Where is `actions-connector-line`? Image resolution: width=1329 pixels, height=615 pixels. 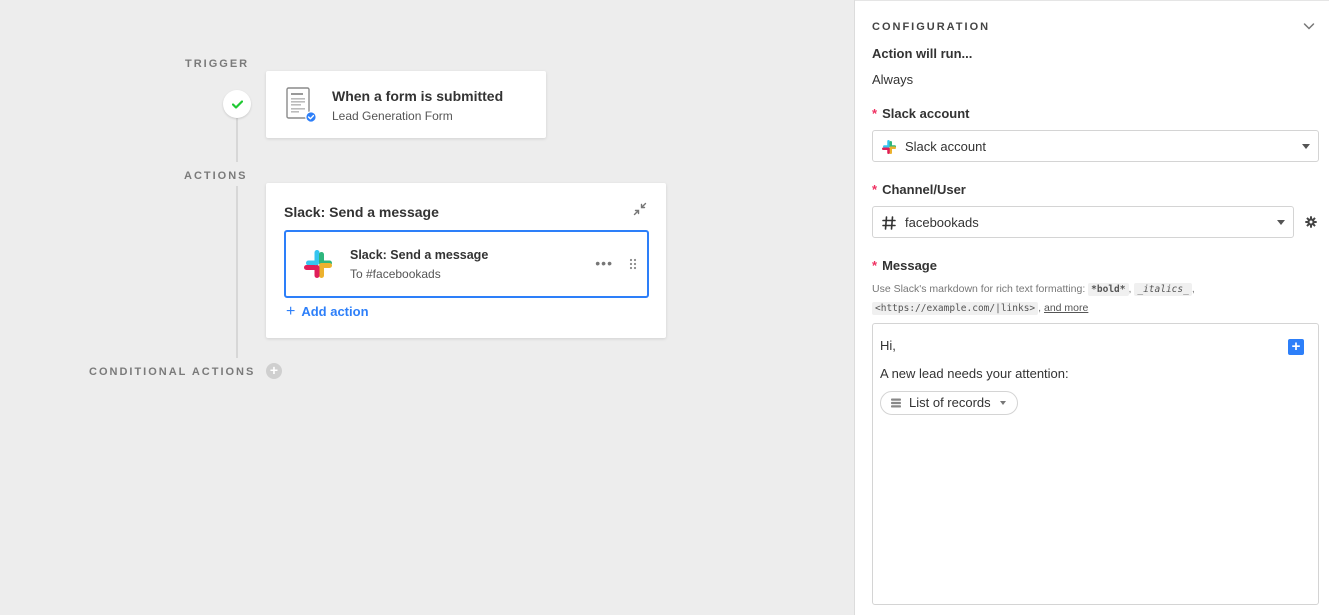 actions-connector-line is located at coordinates (237, 272).